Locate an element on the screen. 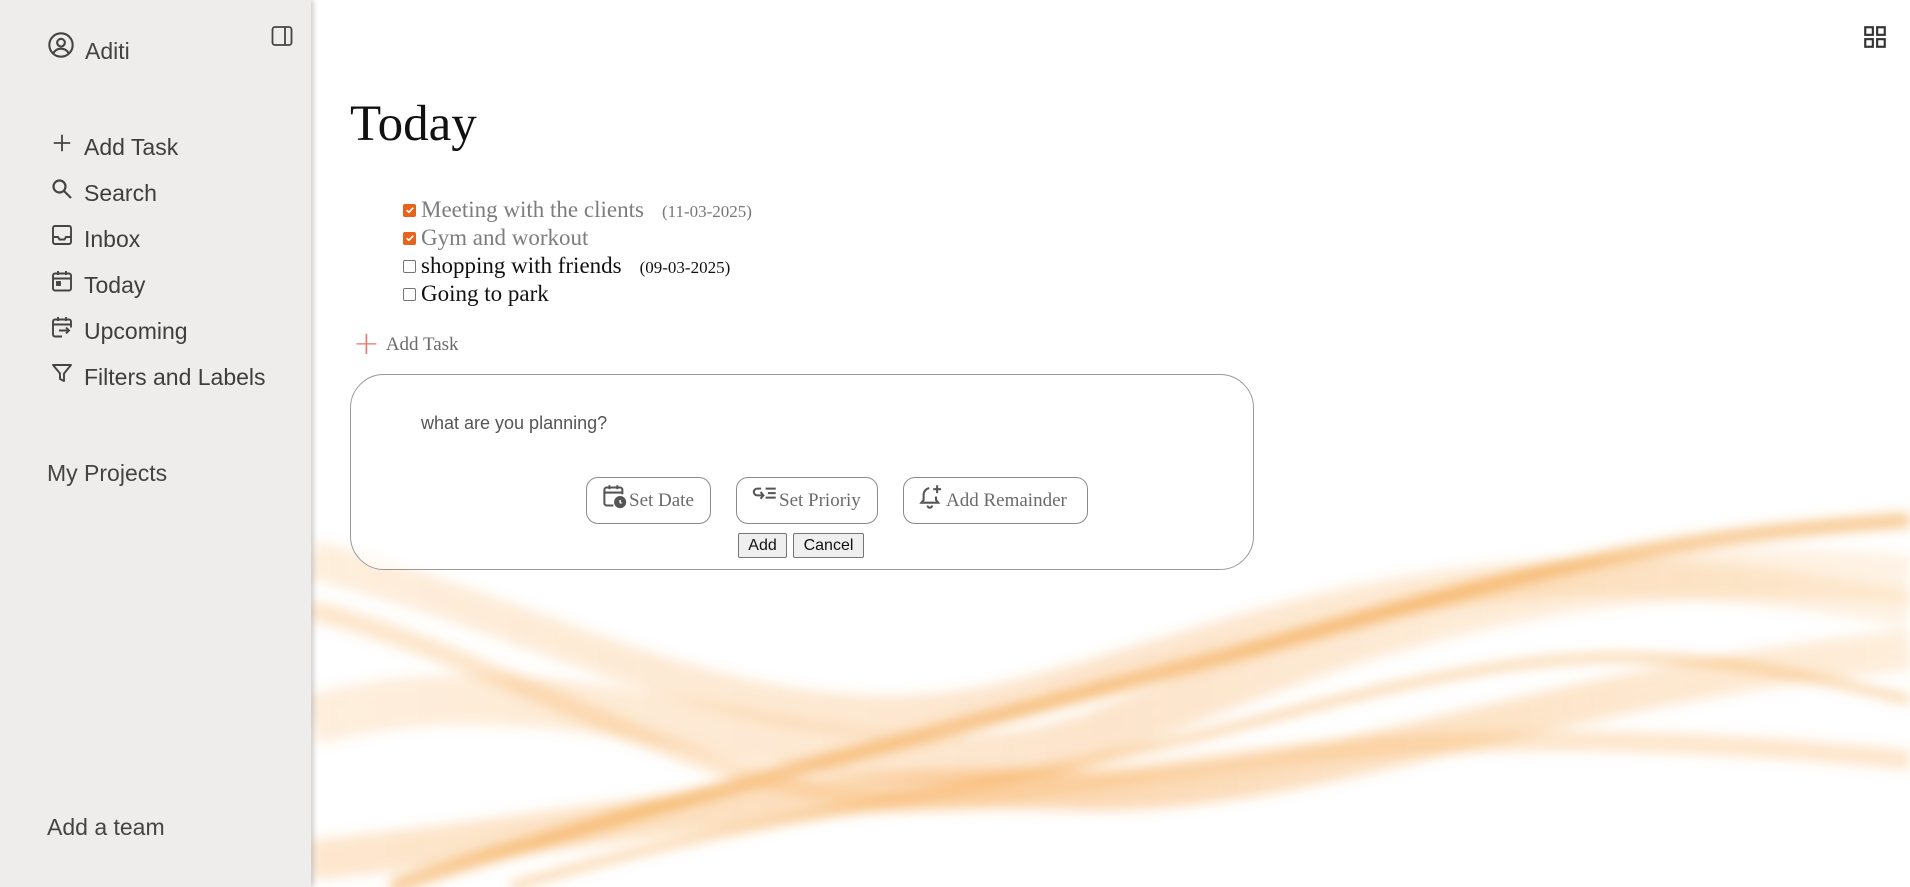 The image size is (1910, 887). add-task-button: + Add Task is located at coordinates (406, 343).